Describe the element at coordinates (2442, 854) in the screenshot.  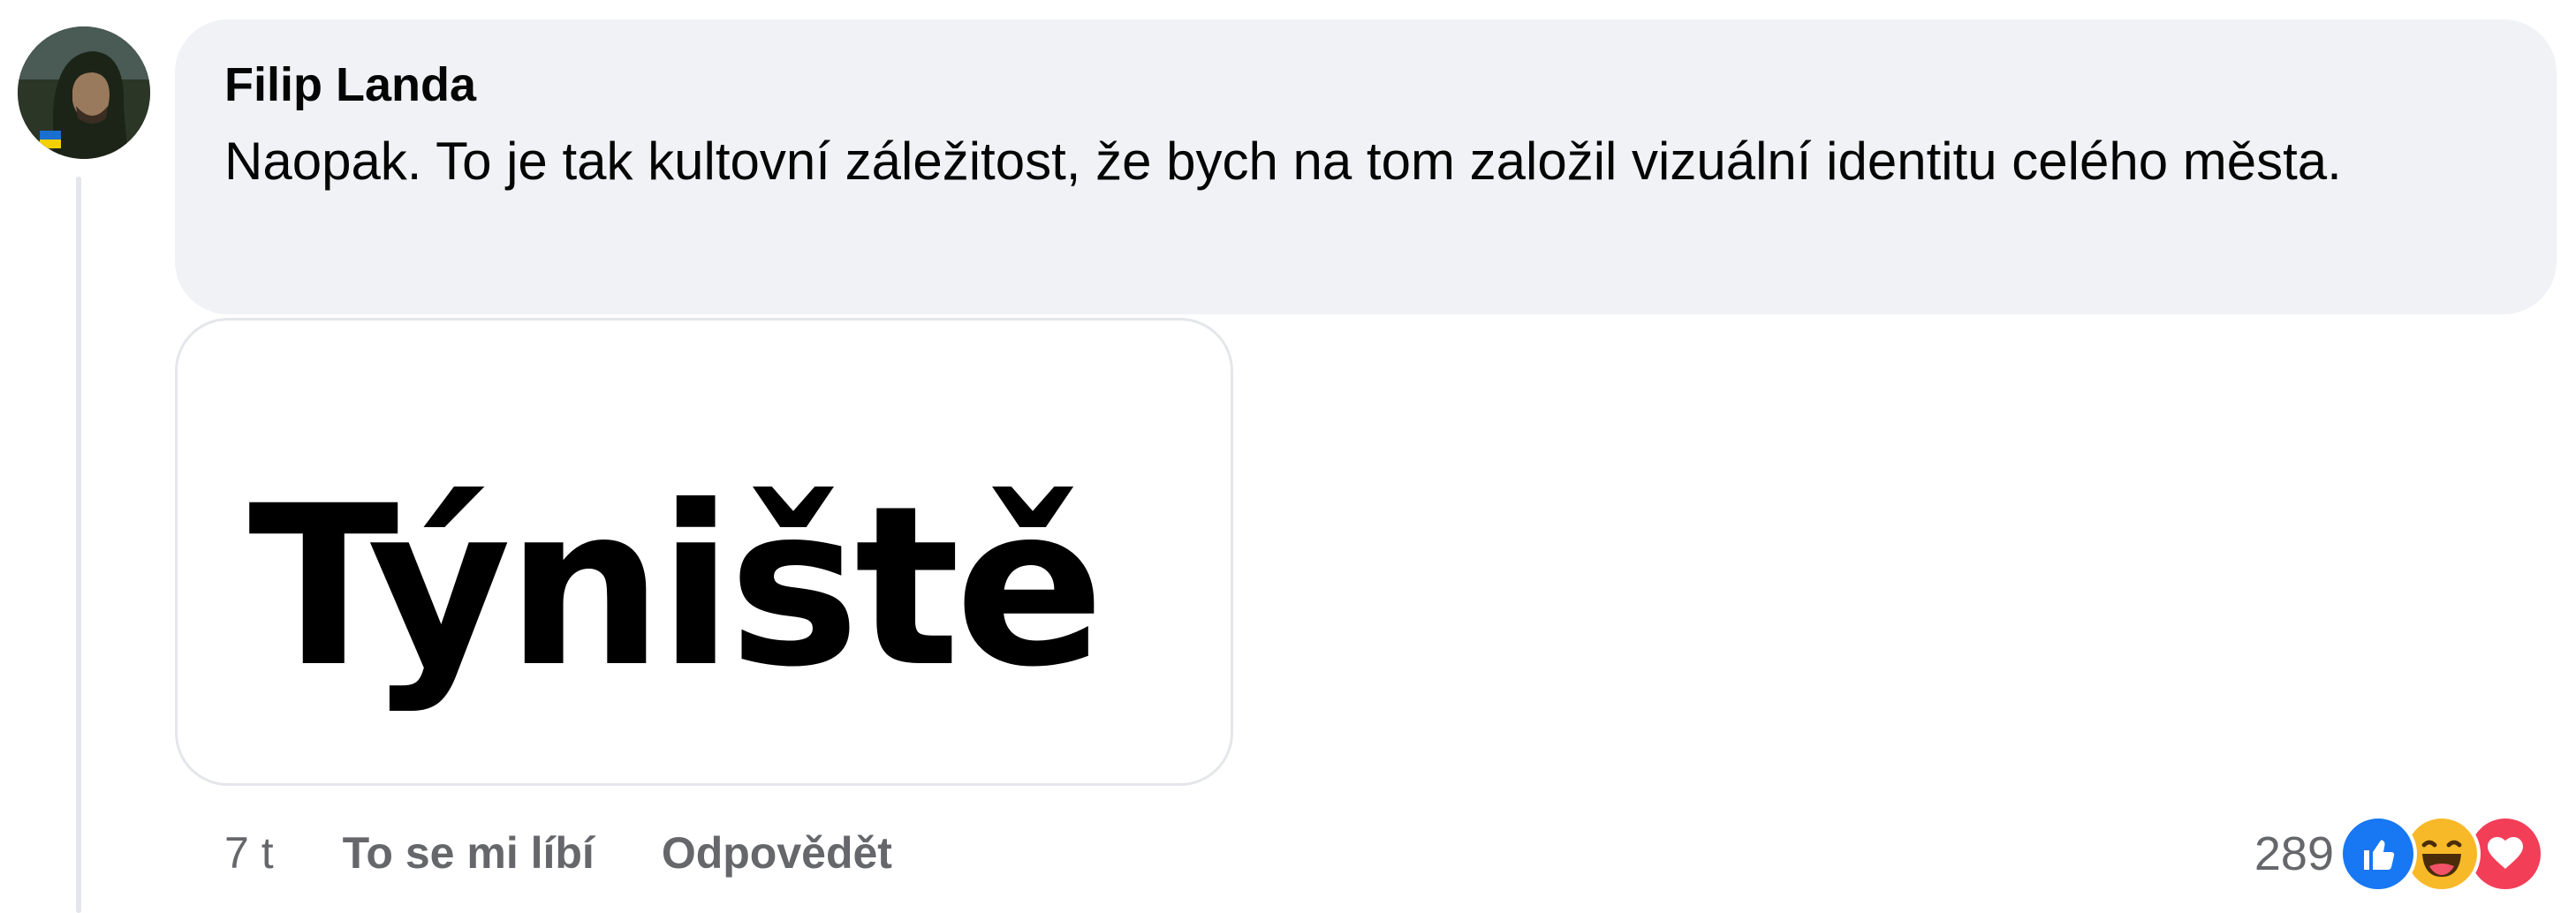
I see `reaction-icons` at that location.